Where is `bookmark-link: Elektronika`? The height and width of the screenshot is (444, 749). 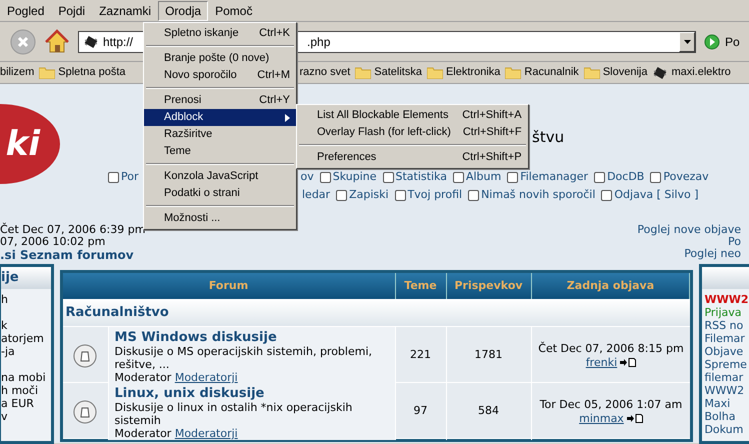 bookmark-link: Elektronika is located at coordinates (473, 72).